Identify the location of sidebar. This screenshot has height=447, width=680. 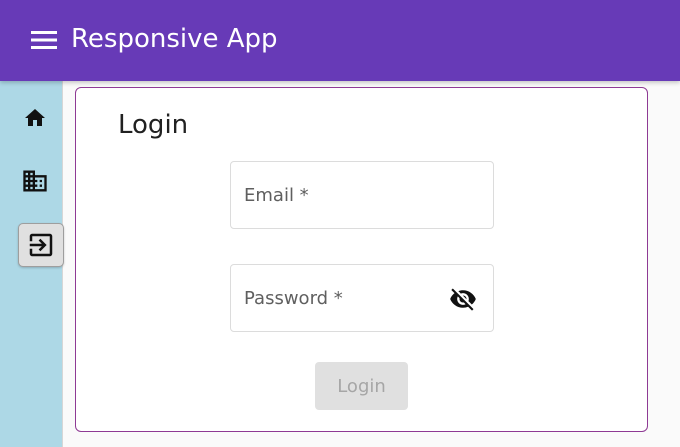
(32, 264).